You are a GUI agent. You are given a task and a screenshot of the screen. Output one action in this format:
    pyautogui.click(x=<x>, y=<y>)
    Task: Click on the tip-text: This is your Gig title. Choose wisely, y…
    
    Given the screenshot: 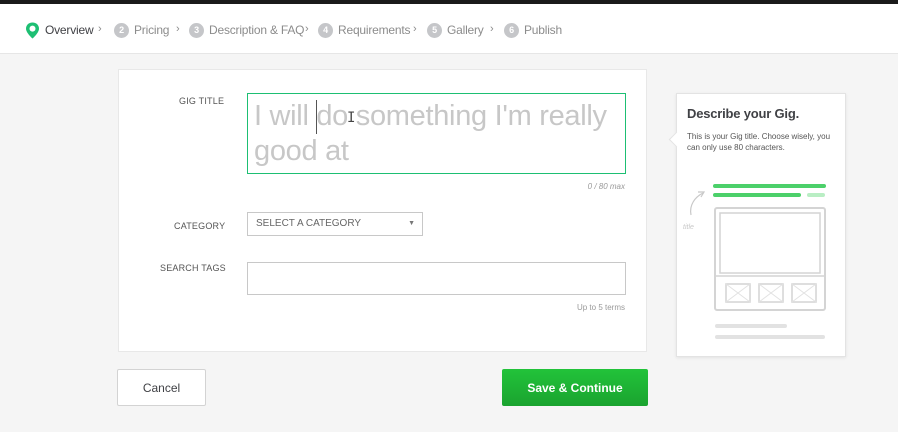 What is the action you would take?
    pyautogui.click(x=759, y=142)
    